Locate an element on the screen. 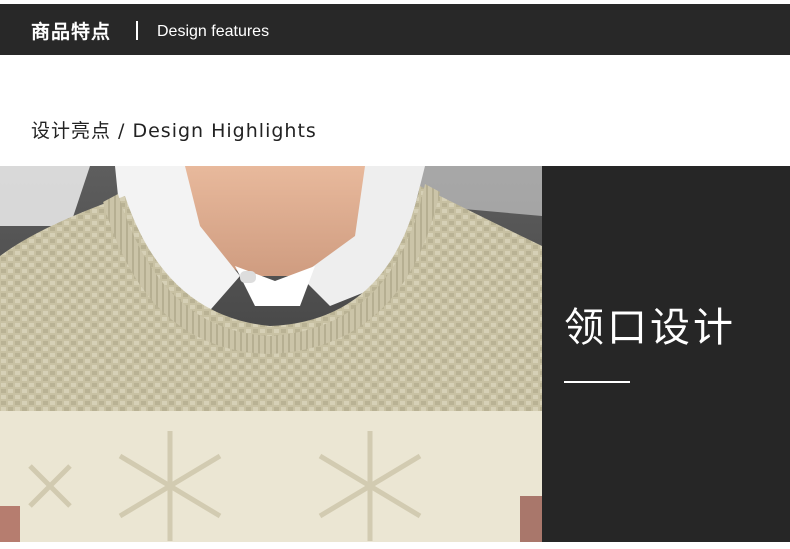  header-title: 商品特点 is located at coordinates (71, 32).